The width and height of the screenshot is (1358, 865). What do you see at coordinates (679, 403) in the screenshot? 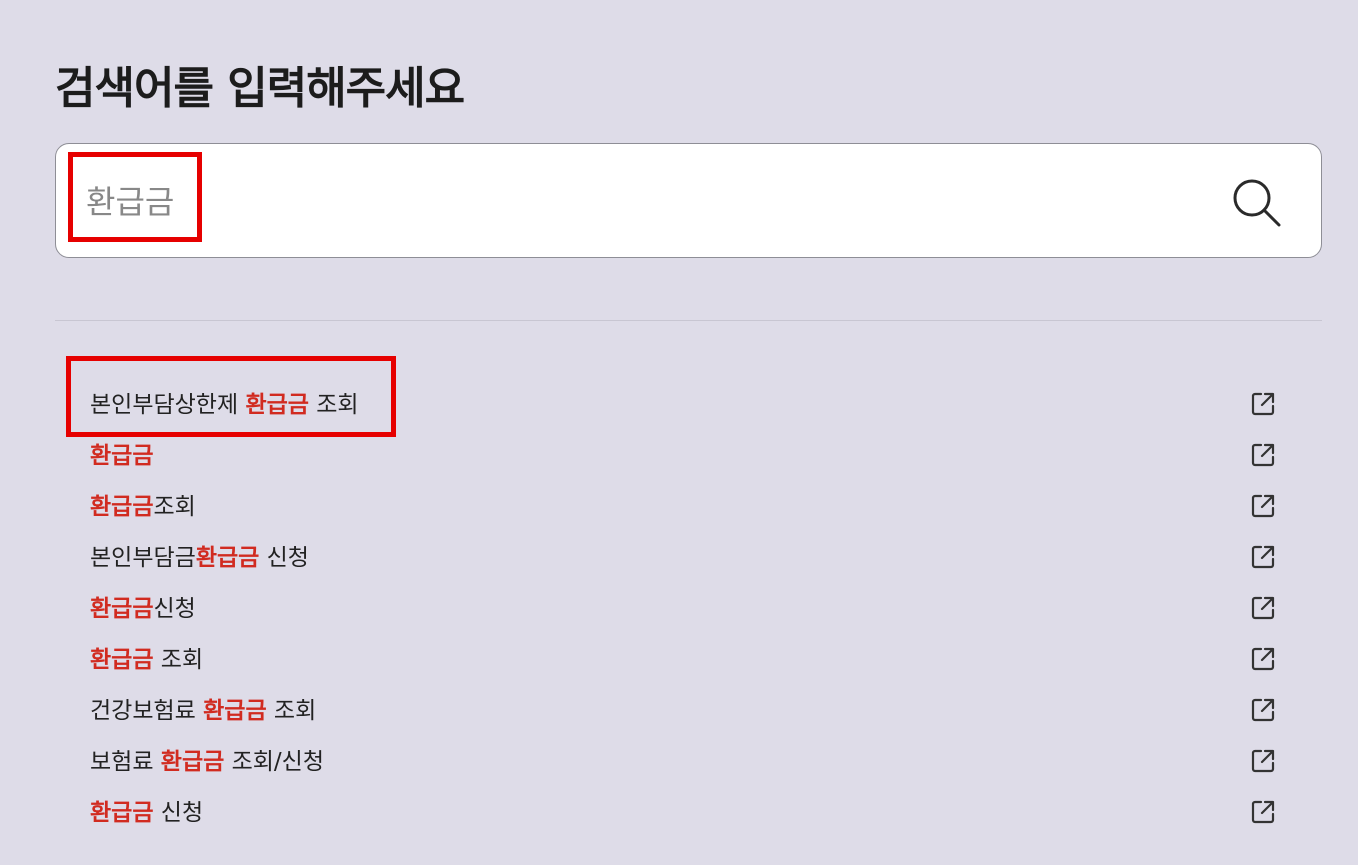
I see `search-result-item: 본인부담상한제 환급금 조회` at bounding box center [679, 403].